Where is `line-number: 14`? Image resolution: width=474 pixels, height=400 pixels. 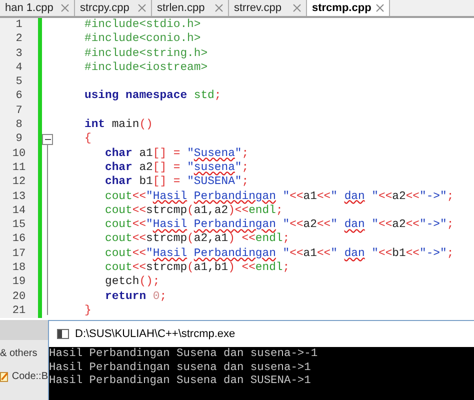
line-number: 14 is located at coordinates (19, 210).